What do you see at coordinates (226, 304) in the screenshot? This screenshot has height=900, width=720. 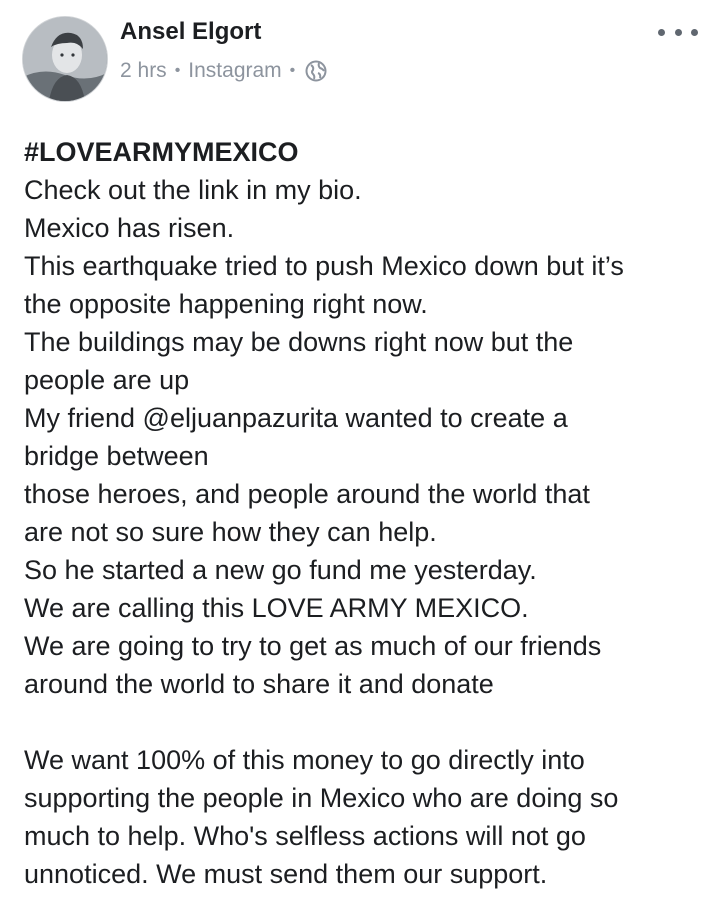 I see `post-line: the opposite happening right now.` at bounding box center [226, 304].